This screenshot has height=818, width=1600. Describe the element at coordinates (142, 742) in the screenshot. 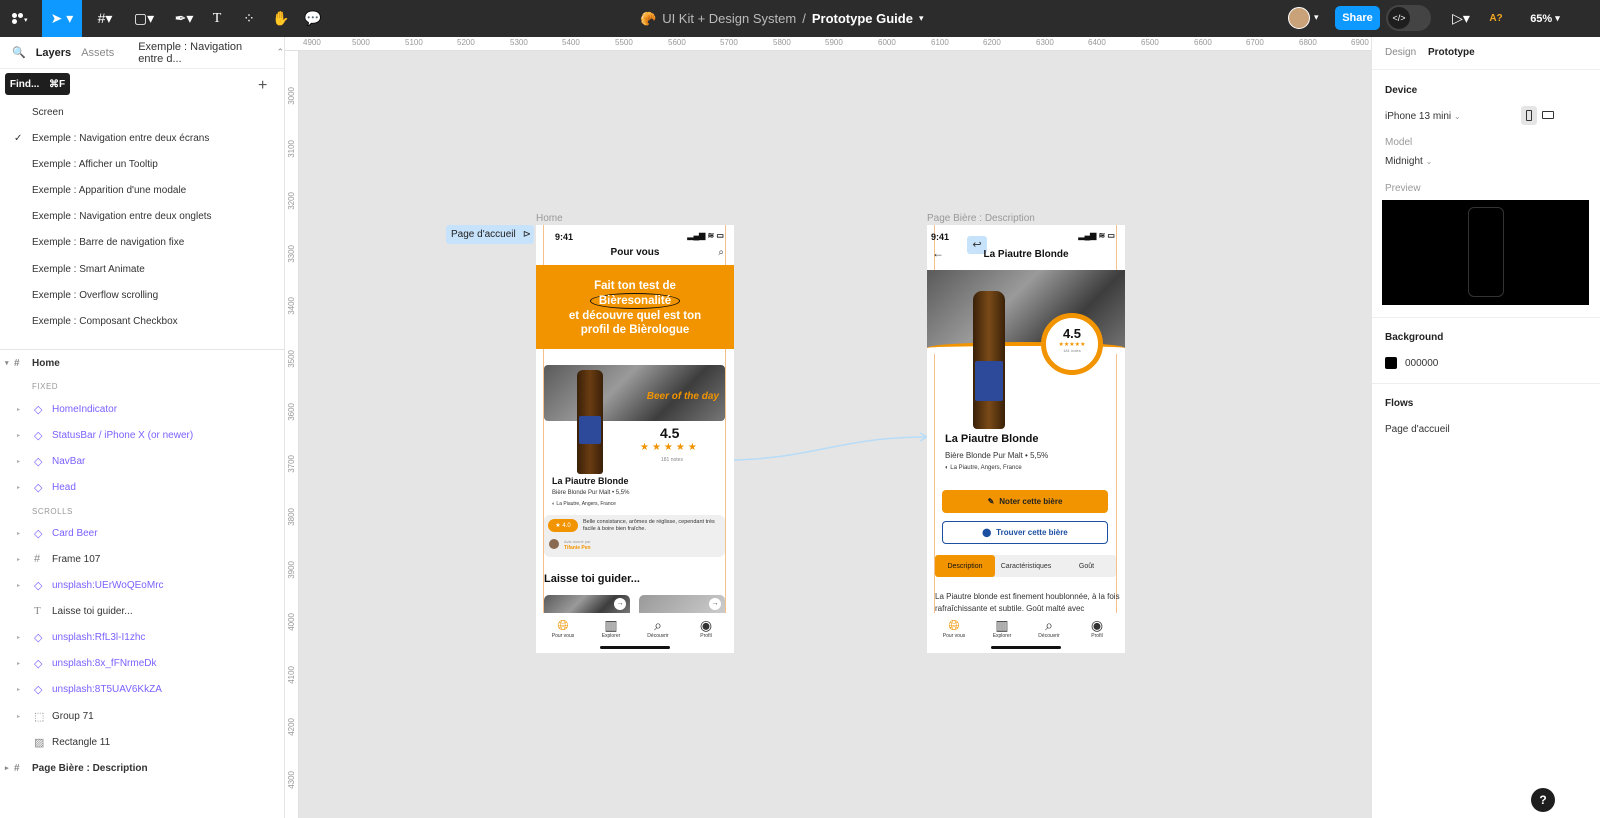

I see `layer-item: ▨ Rectangle 11` at that location.